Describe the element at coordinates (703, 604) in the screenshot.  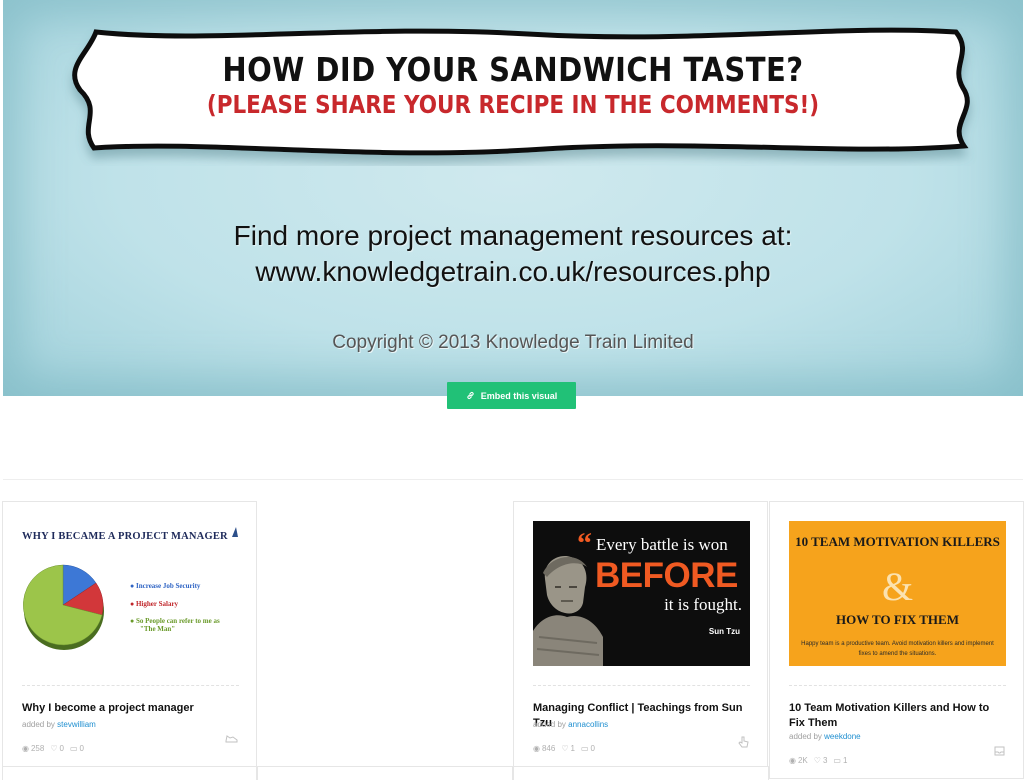
I see `quote-line: it is fought.` at that location.